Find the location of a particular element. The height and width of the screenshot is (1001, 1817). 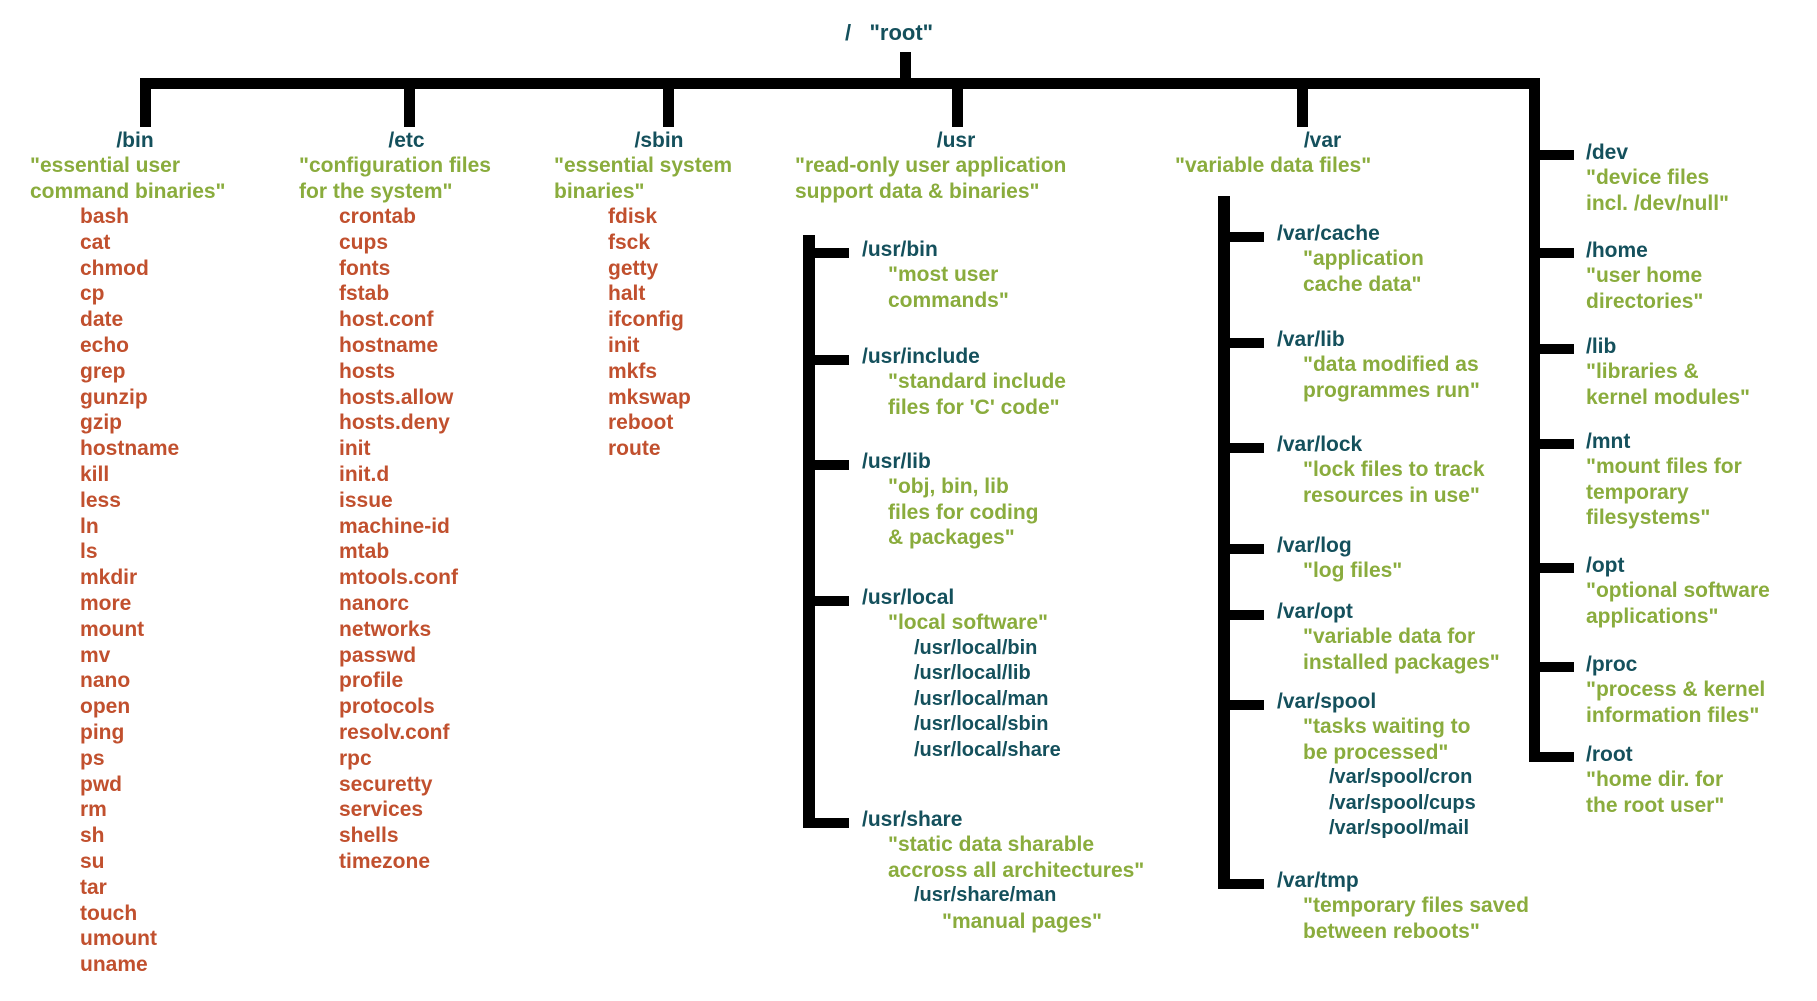

list-item: echo is located at coordinates (105, 345).